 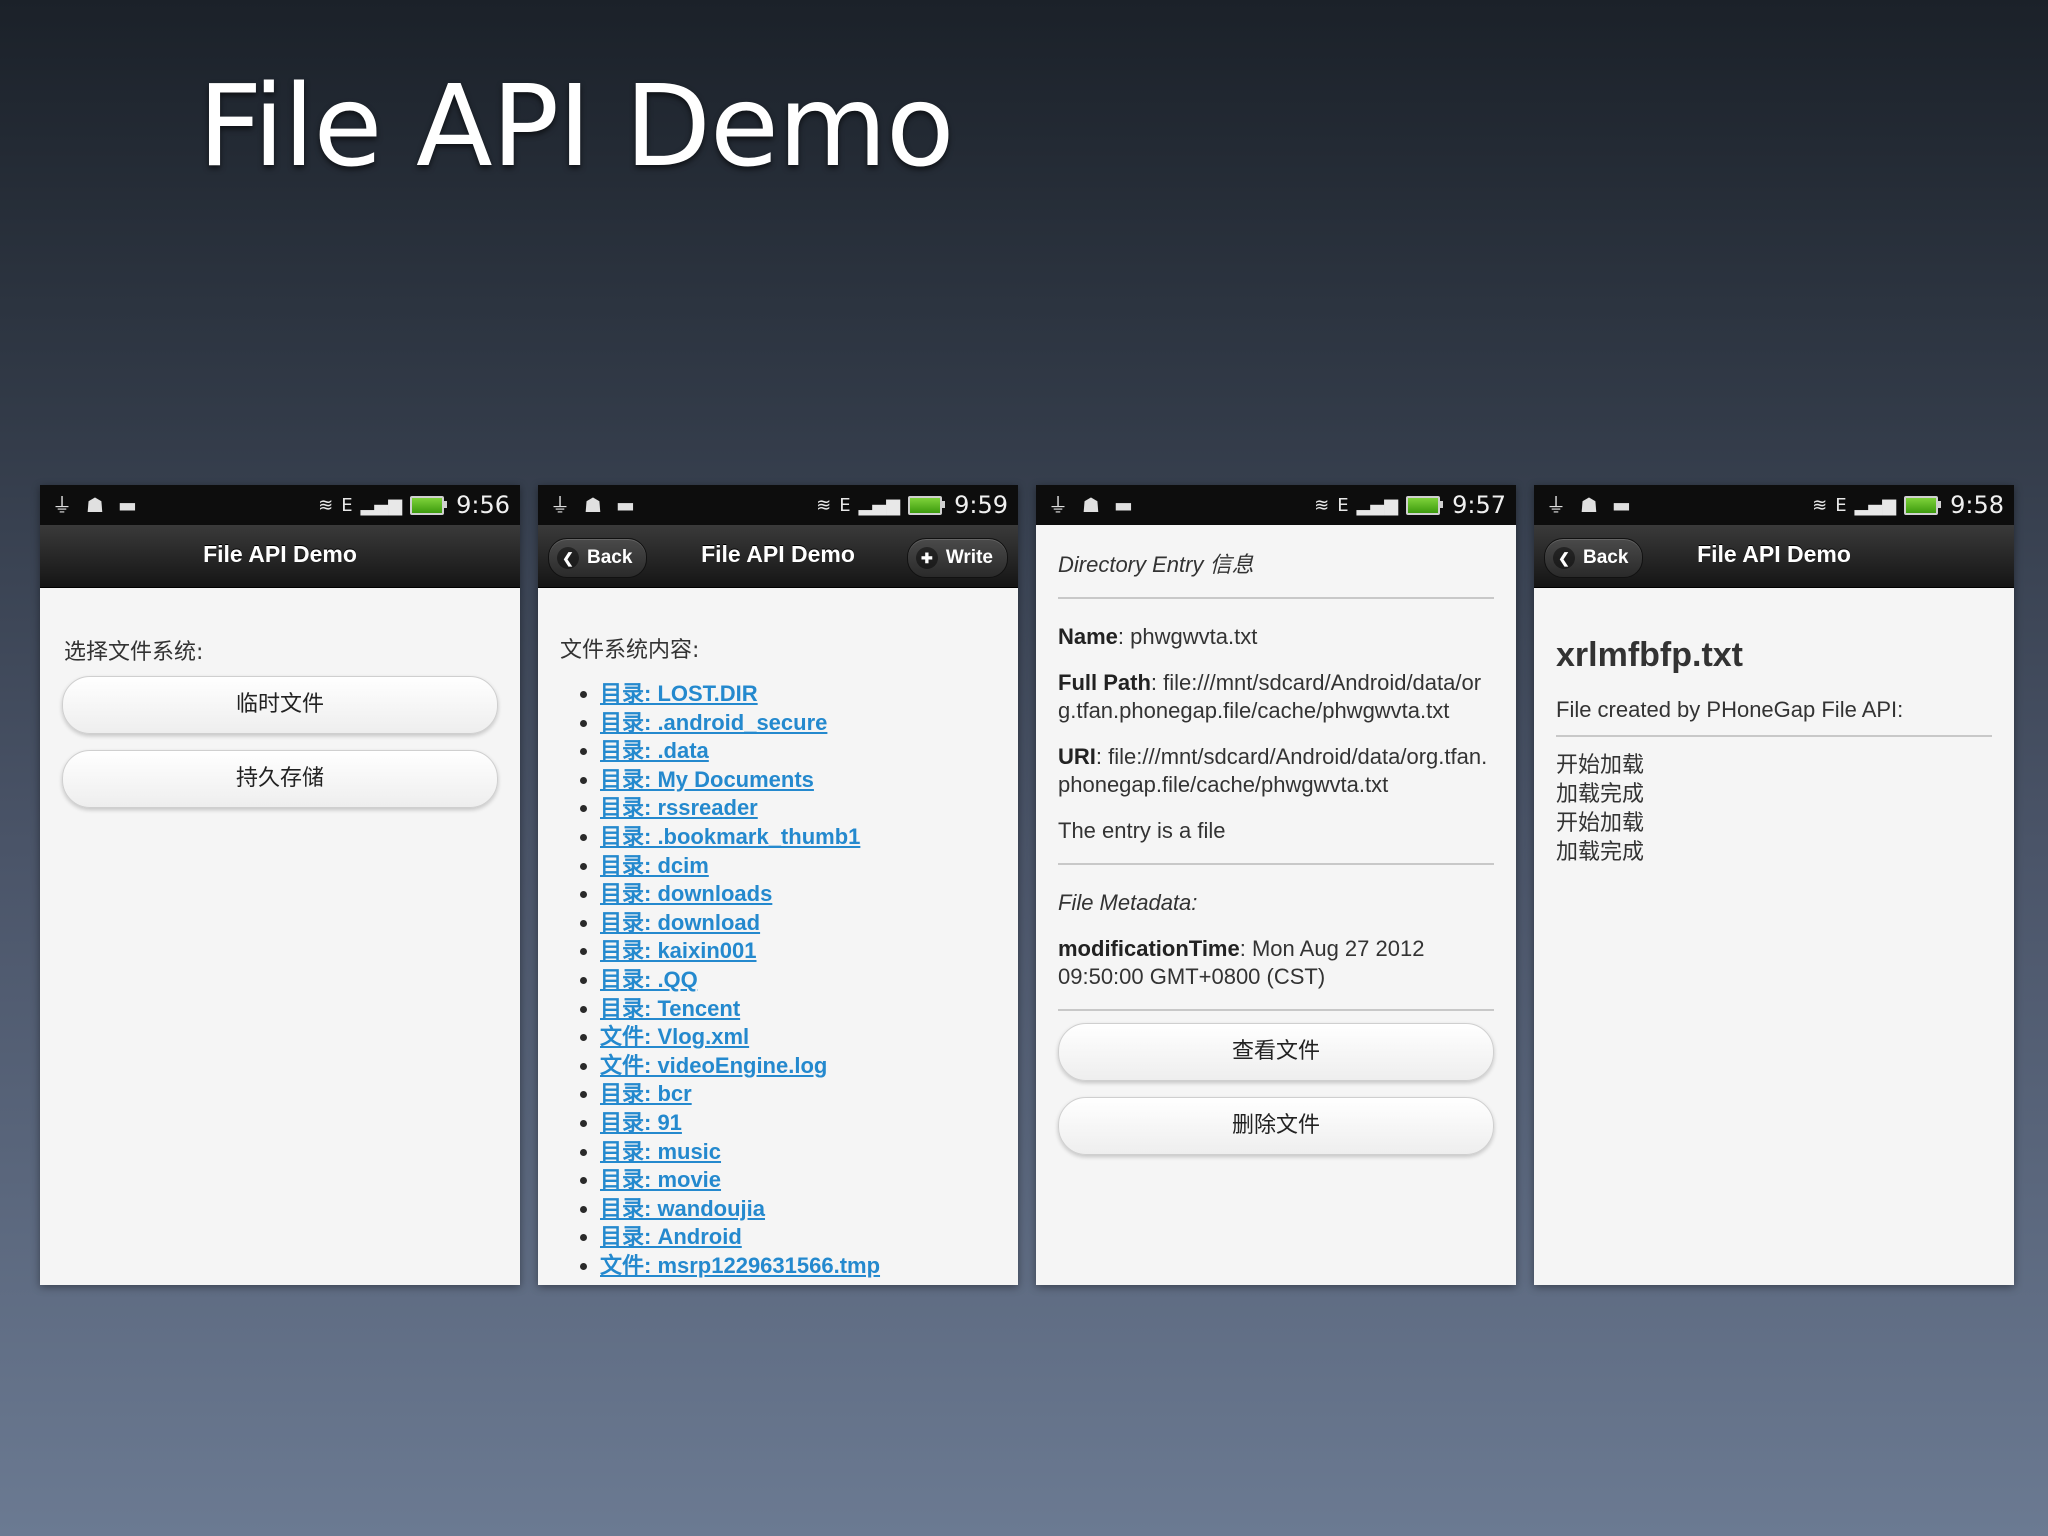 What do you see at coordinates (798, 951) in the screenshot?
I see `list-item: 目录: kaixin001` at bounding box center [798, 951].